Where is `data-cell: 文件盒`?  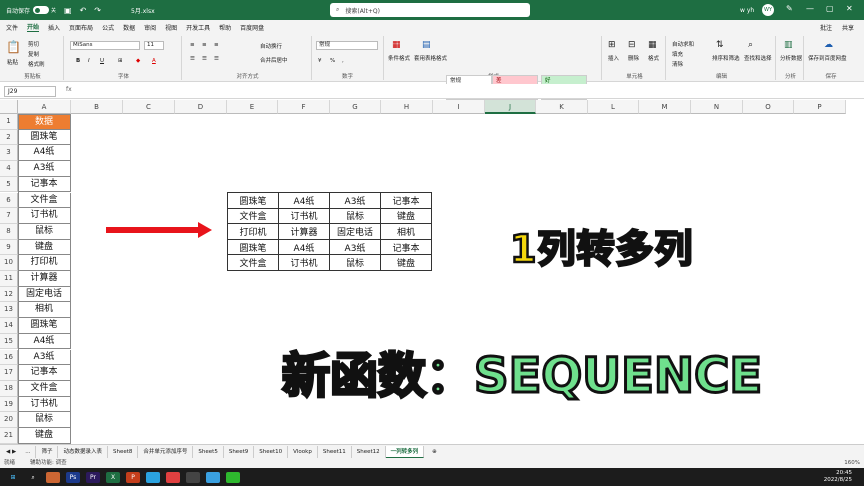
data-cell: 文件盒 is located at coordinates (44, 200).